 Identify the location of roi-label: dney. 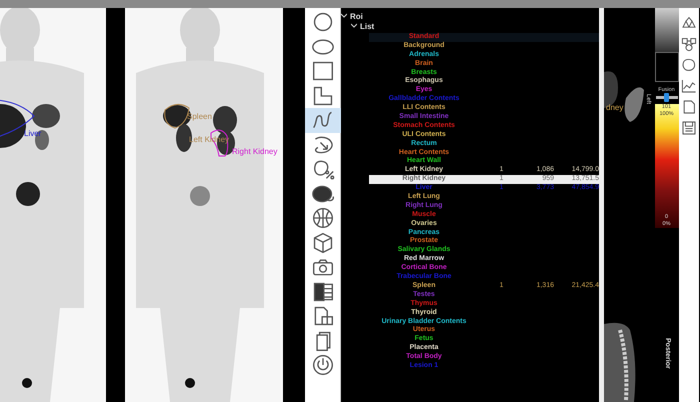
(615, 107).